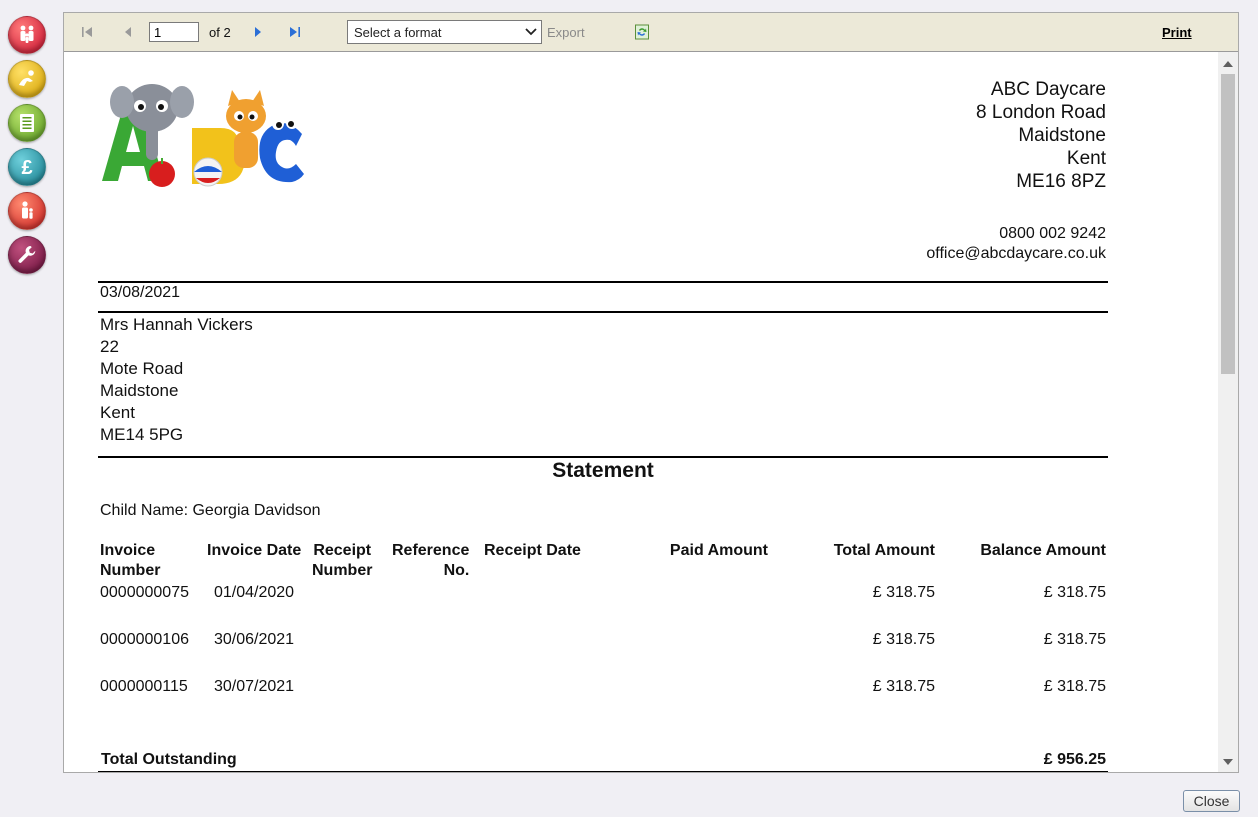 Image resolution: width=1258 pixels, height=817 pixels. What do you see at coordinates (342, 561) in the screenshot?
I see `header-receipt-number: Receipt Number` at bounding box center [342, 561].